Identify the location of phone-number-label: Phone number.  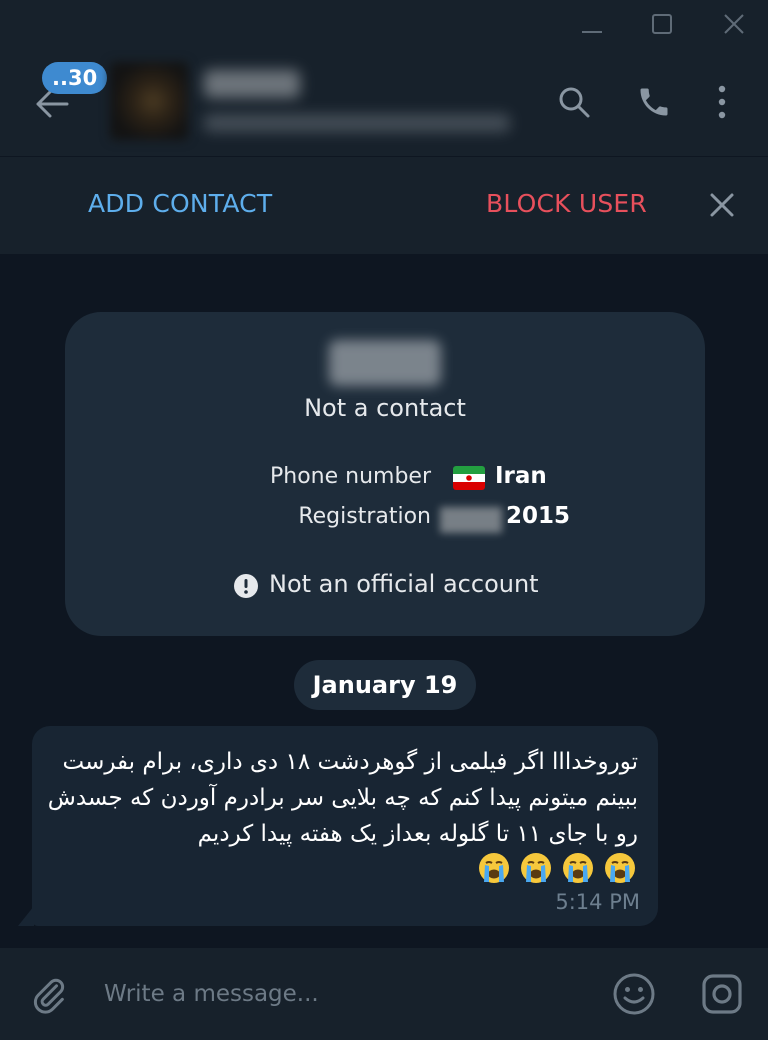
(350, 476).